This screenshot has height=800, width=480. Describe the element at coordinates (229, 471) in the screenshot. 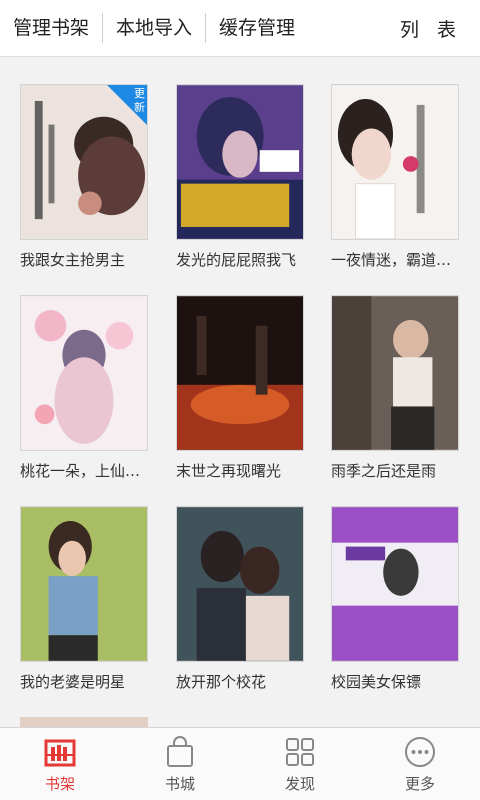

I see `book-title: 末世之再现曙光` at that location.